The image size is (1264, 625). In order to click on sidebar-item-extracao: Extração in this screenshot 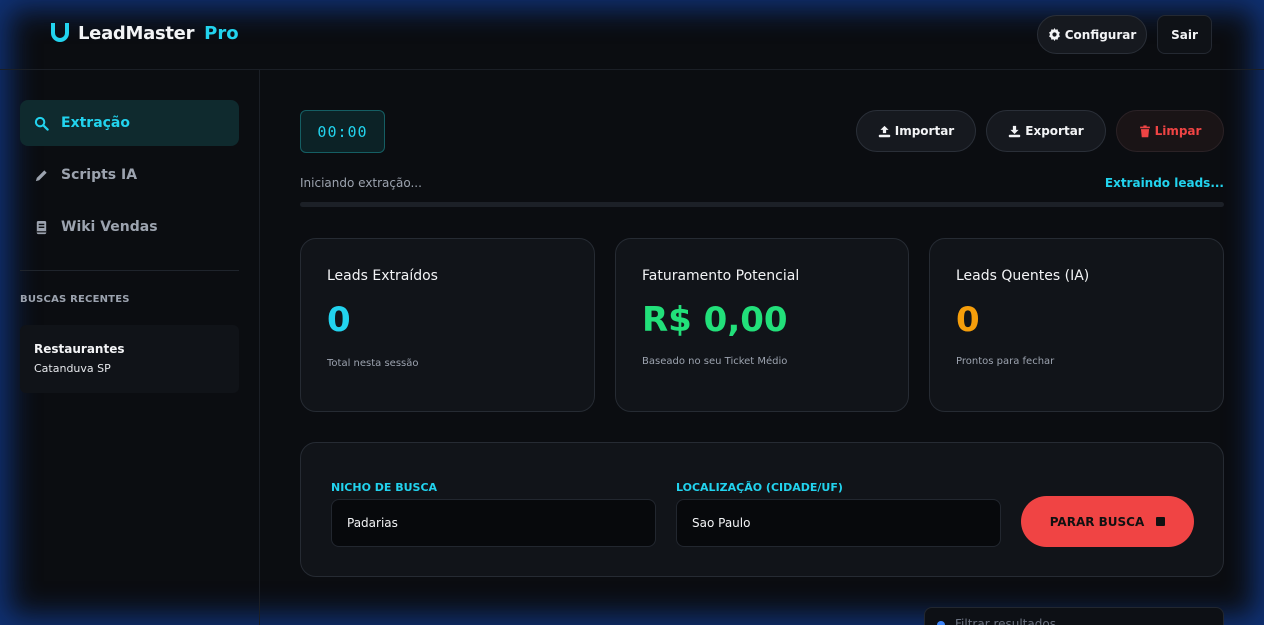, I will do `click(129, 123)`.